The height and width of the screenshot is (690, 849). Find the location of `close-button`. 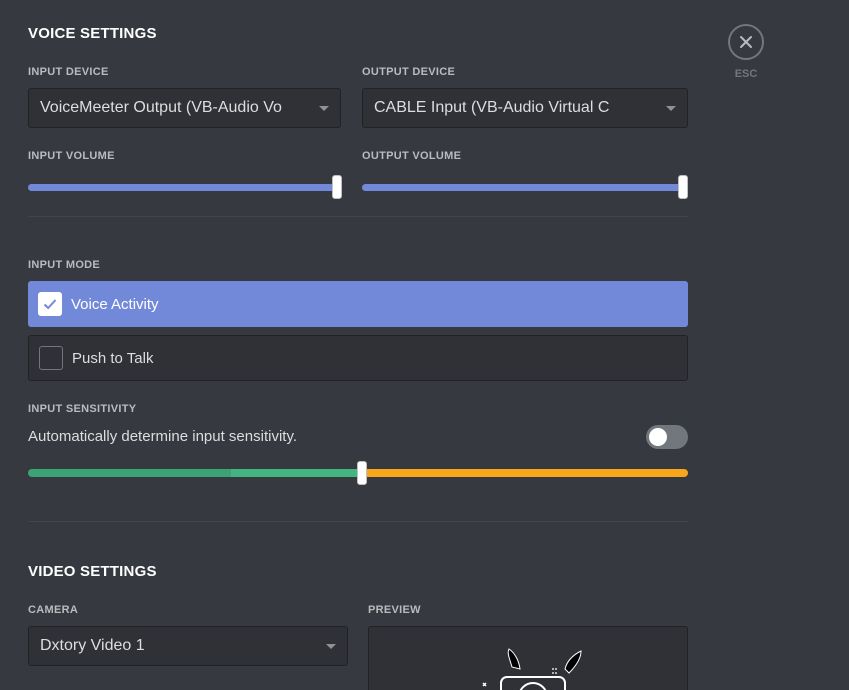

close-button is located at coordinates (746, 42).